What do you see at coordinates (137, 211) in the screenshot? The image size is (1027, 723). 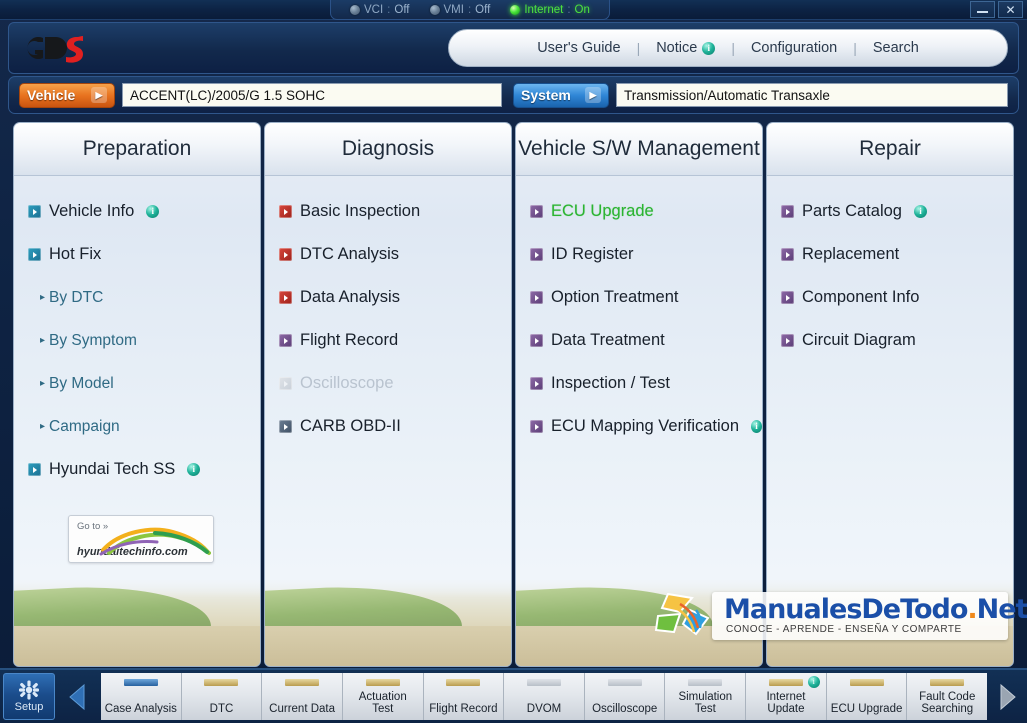 I see `menu-row-vehicle-info: Vehicle Info i` at bounding box center [137, 211].